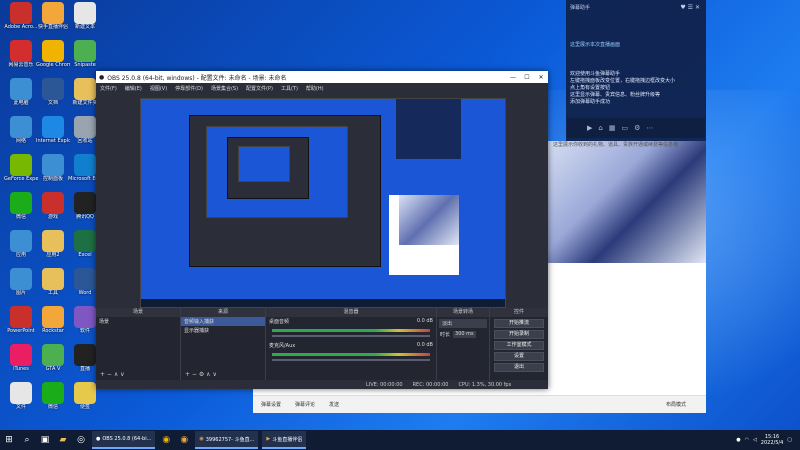 The height and width of the screenshot is (450, 800). What do you see at coordinates (85, 203) in the screenshot?
I see `qq-glyph-icon` at bounding box center [85, 203].